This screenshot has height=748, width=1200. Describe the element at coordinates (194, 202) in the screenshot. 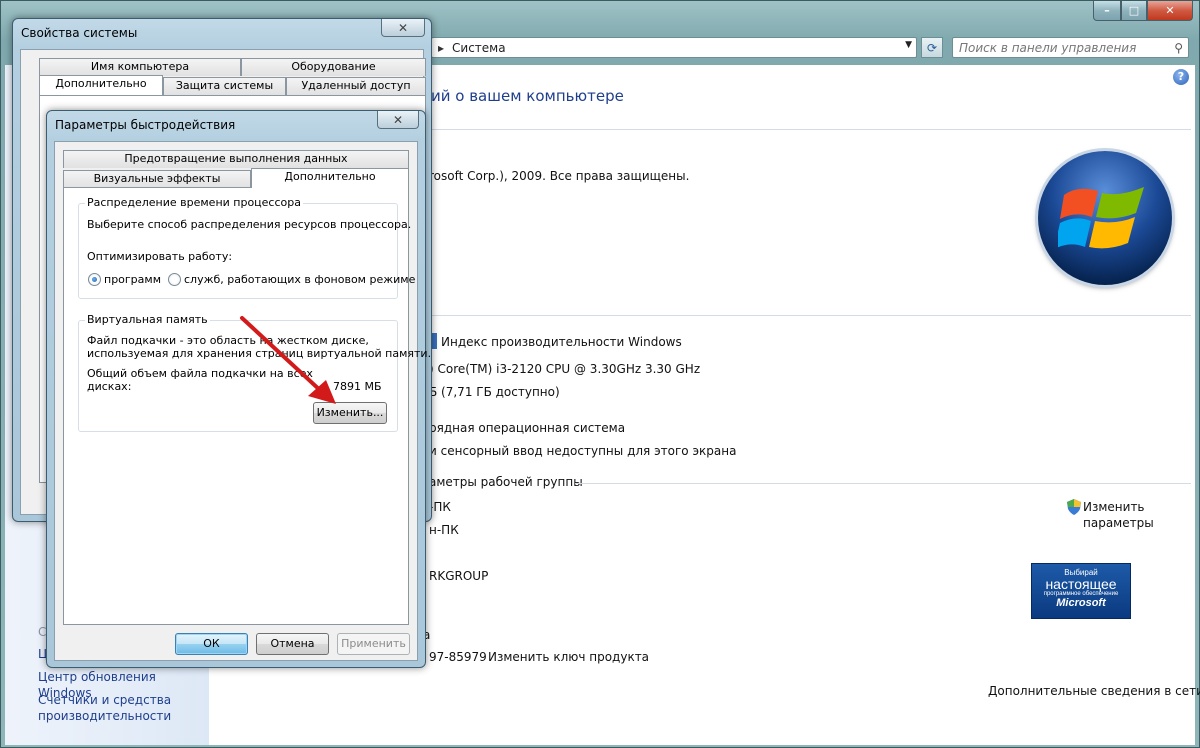

I see `group-label: Распределение времени процессора` at that location.